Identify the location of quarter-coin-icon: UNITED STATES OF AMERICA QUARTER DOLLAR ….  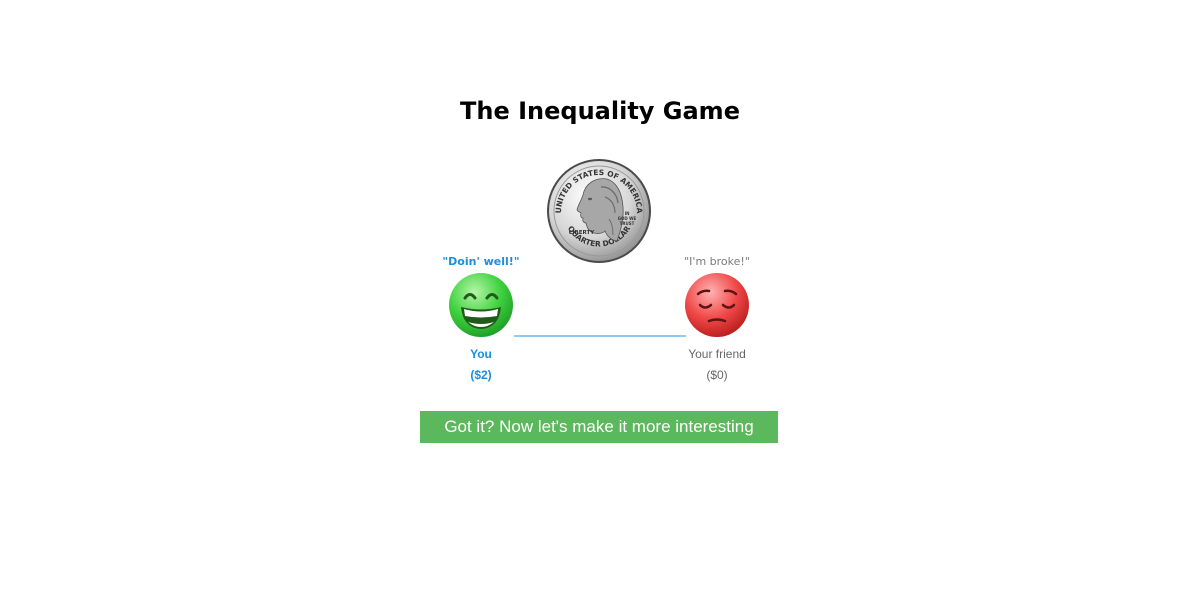
(599, 211).